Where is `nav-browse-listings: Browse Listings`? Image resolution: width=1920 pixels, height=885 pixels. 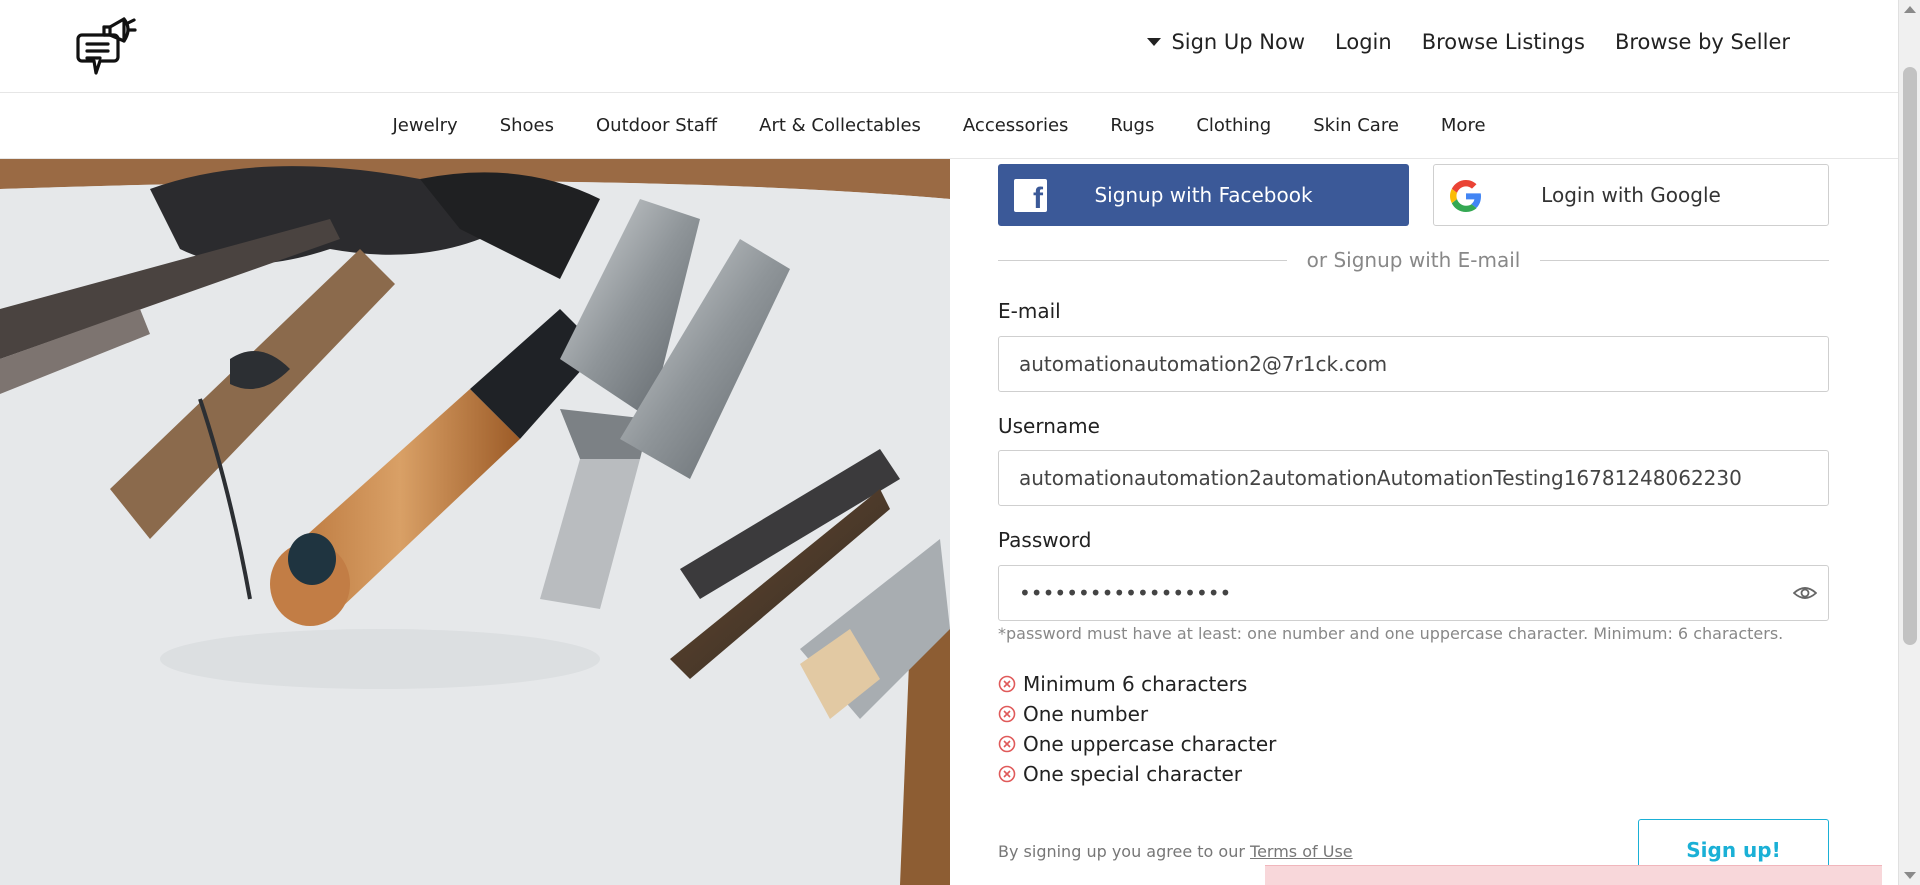
nav-browse-listings: Browse Listings is located at coordinates (1503, 42).